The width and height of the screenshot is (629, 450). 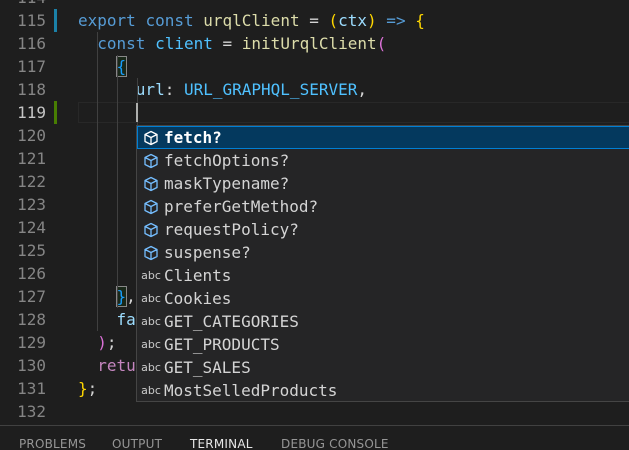 I want to click on line-code: retu, so click(x=107, y=365).